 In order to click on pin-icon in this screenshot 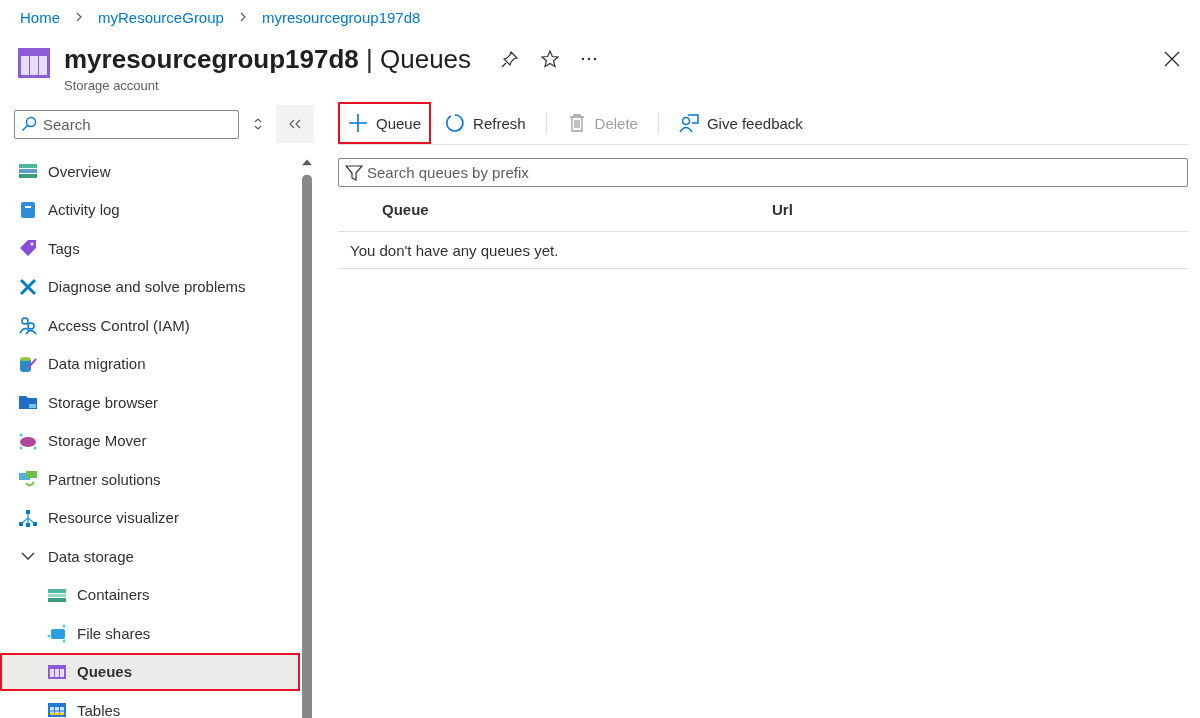, I will do `click(510, 59)`.